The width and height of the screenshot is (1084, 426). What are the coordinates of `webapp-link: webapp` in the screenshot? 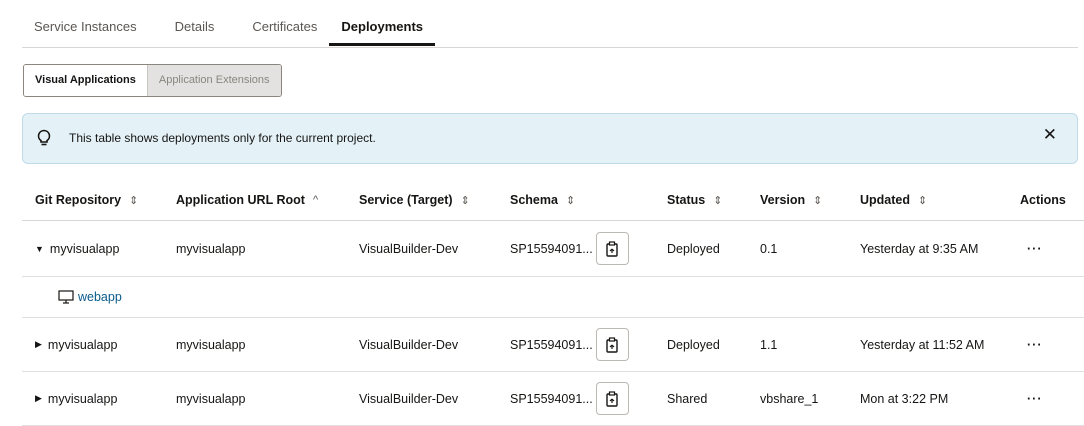 It's located at (90, 297).